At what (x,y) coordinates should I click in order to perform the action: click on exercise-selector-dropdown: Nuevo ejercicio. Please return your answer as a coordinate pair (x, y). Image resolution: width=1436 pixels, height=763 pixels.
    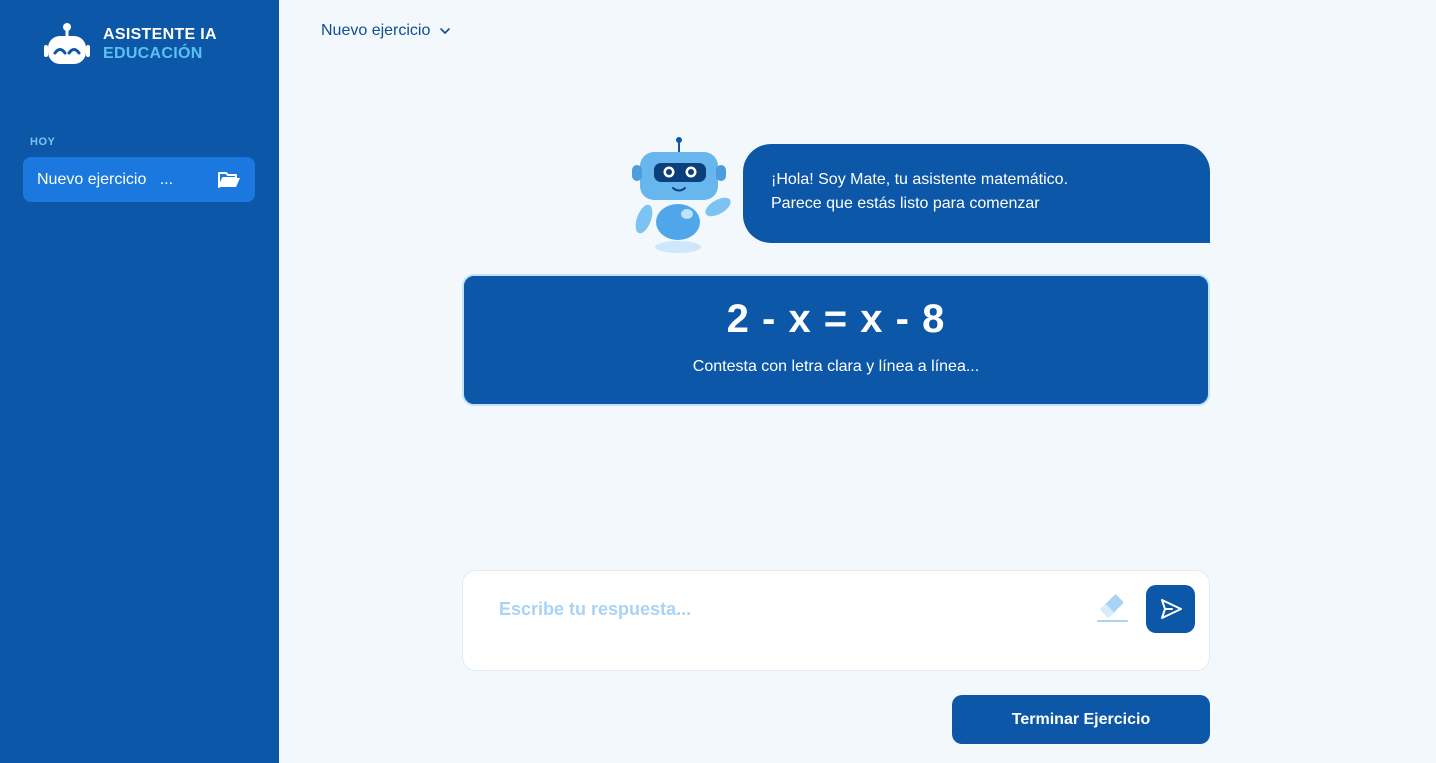
    Looking at the image, I should click on (386, 31).